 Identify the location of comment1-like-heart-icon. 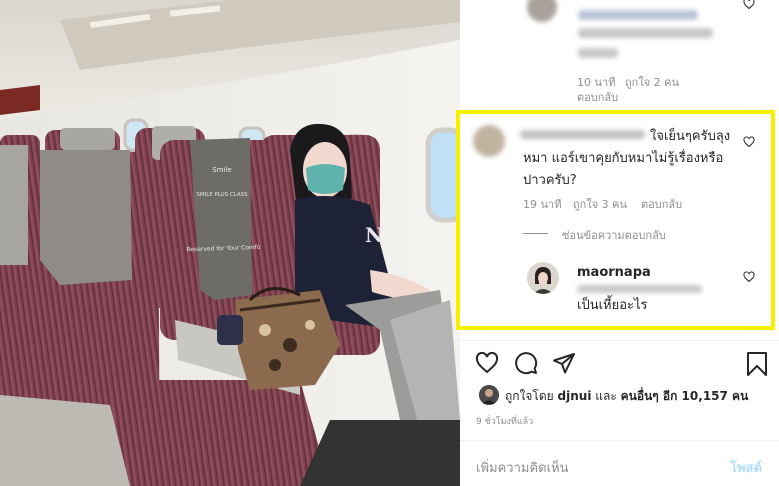
(749, 5).